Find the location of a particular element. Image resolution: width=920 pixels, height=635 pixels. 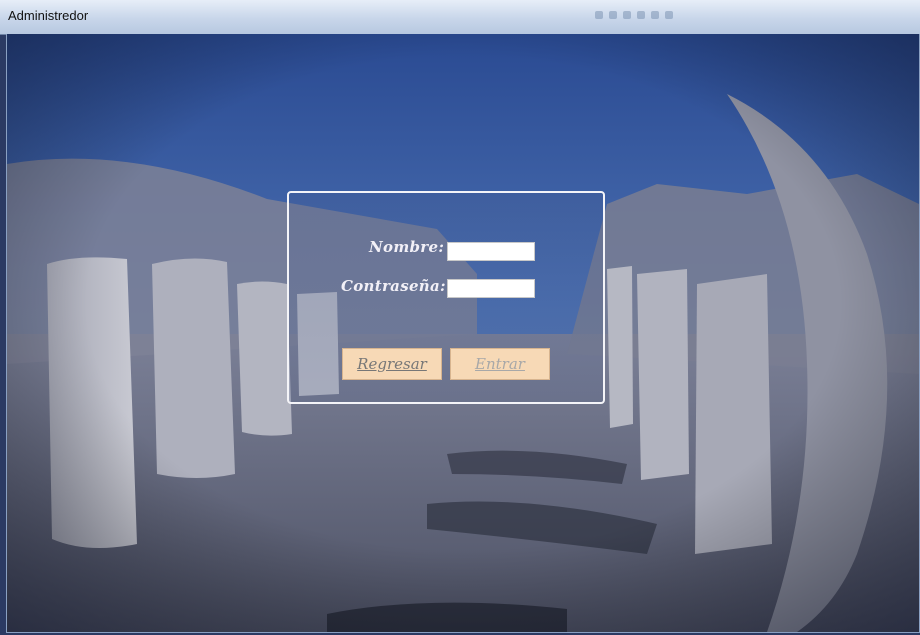

window-titlebar: Administredor is located at coordinates (460, 17).